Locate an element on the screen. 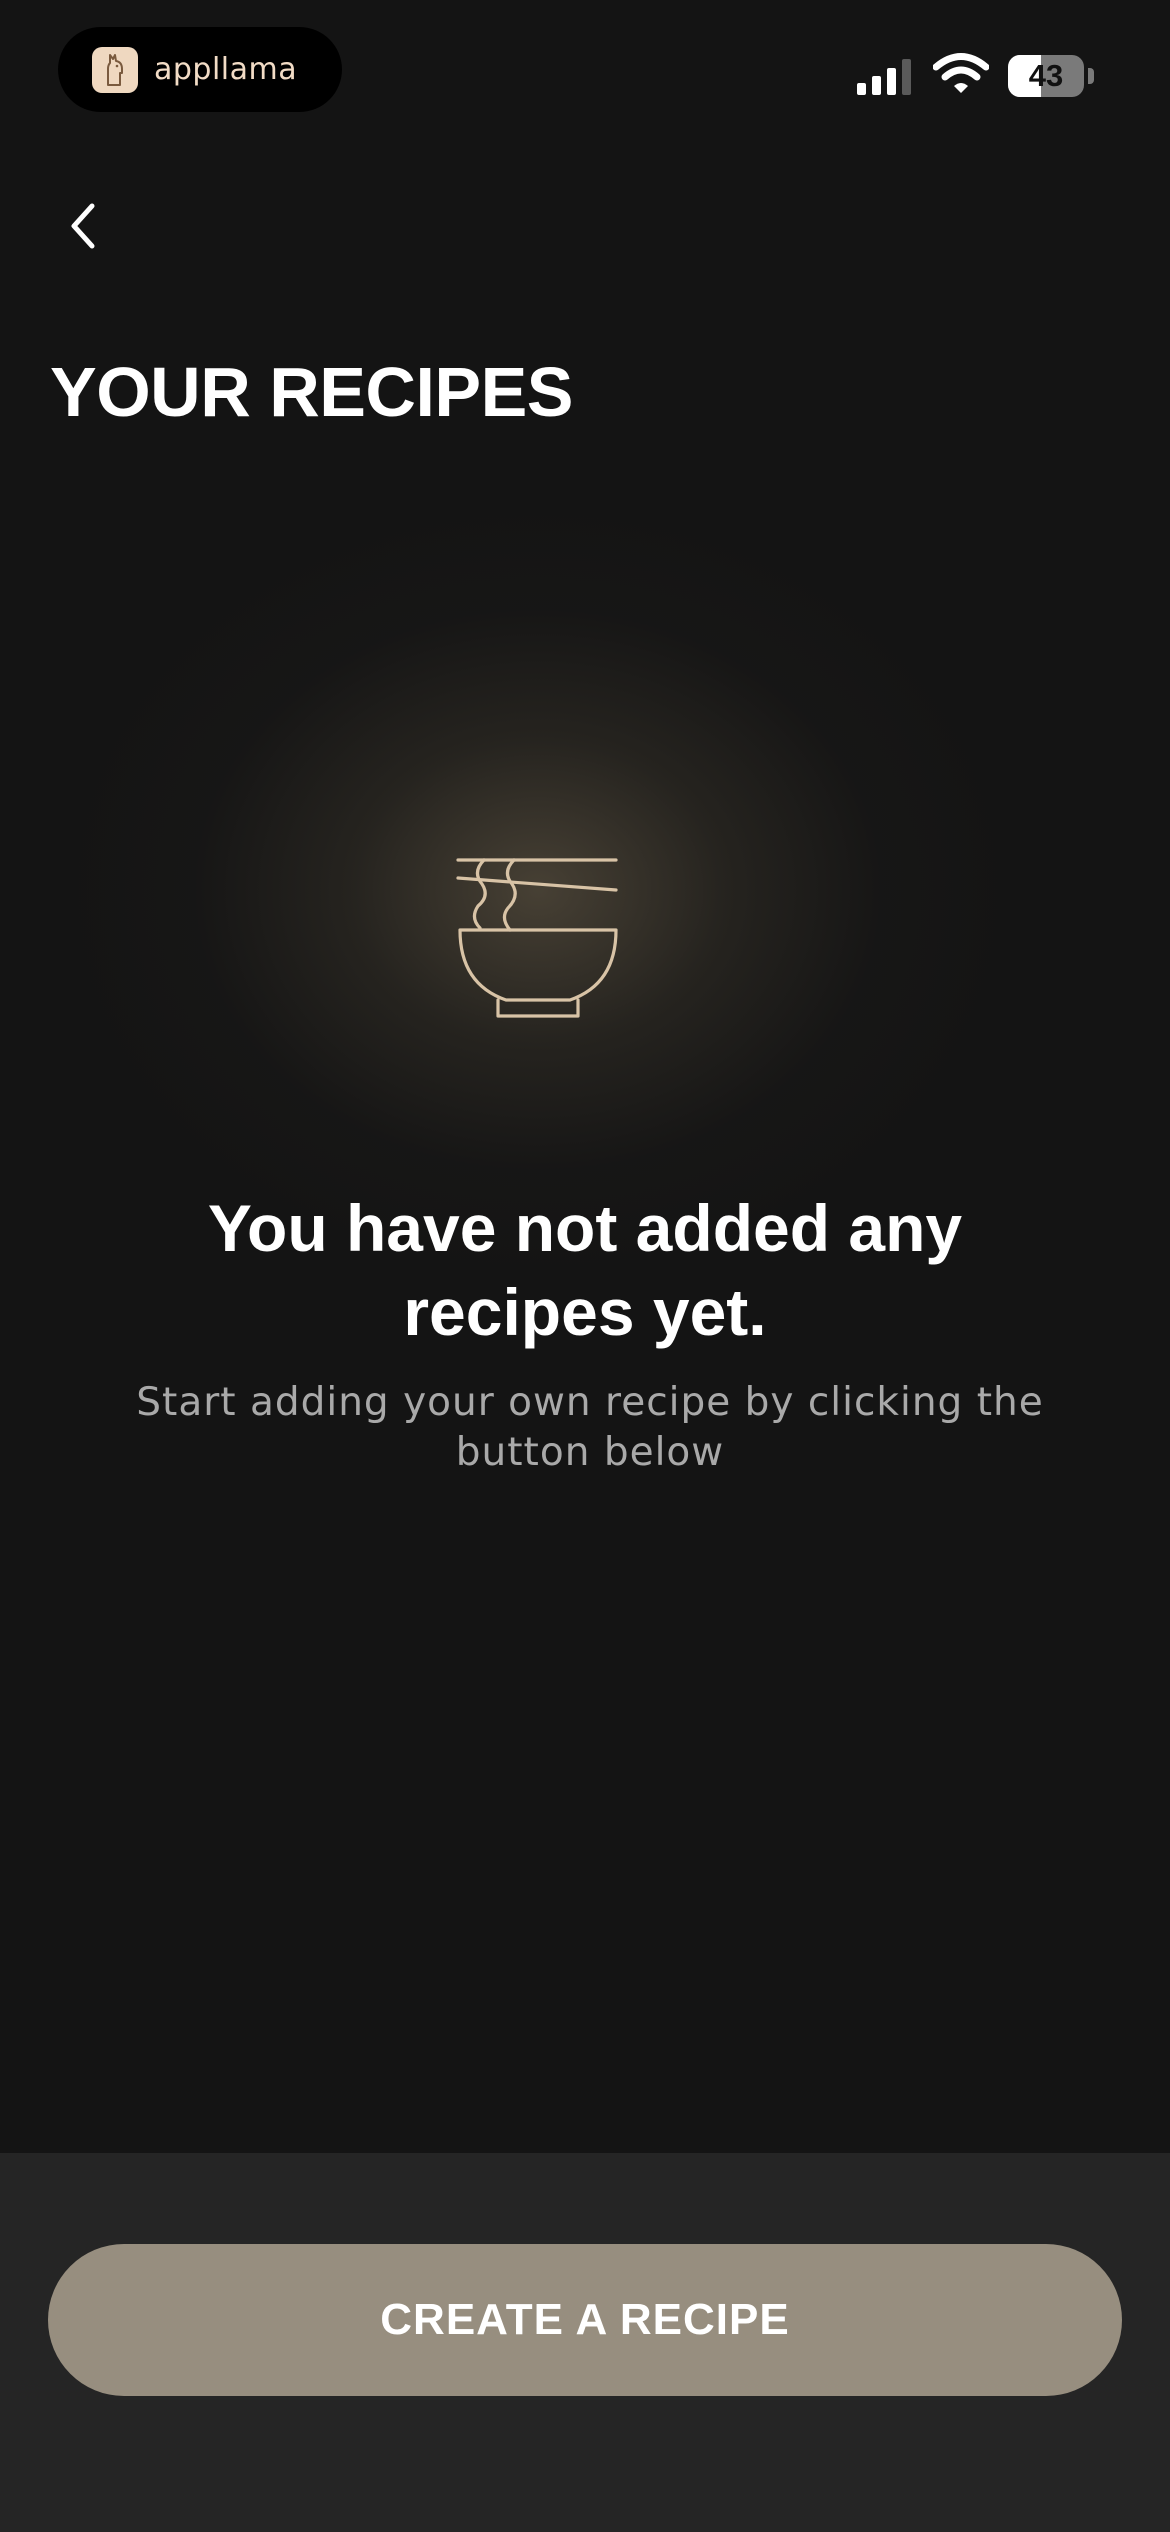  empty-state-title: You have not added any recipes yet. is located at coordinates (585, 1270).